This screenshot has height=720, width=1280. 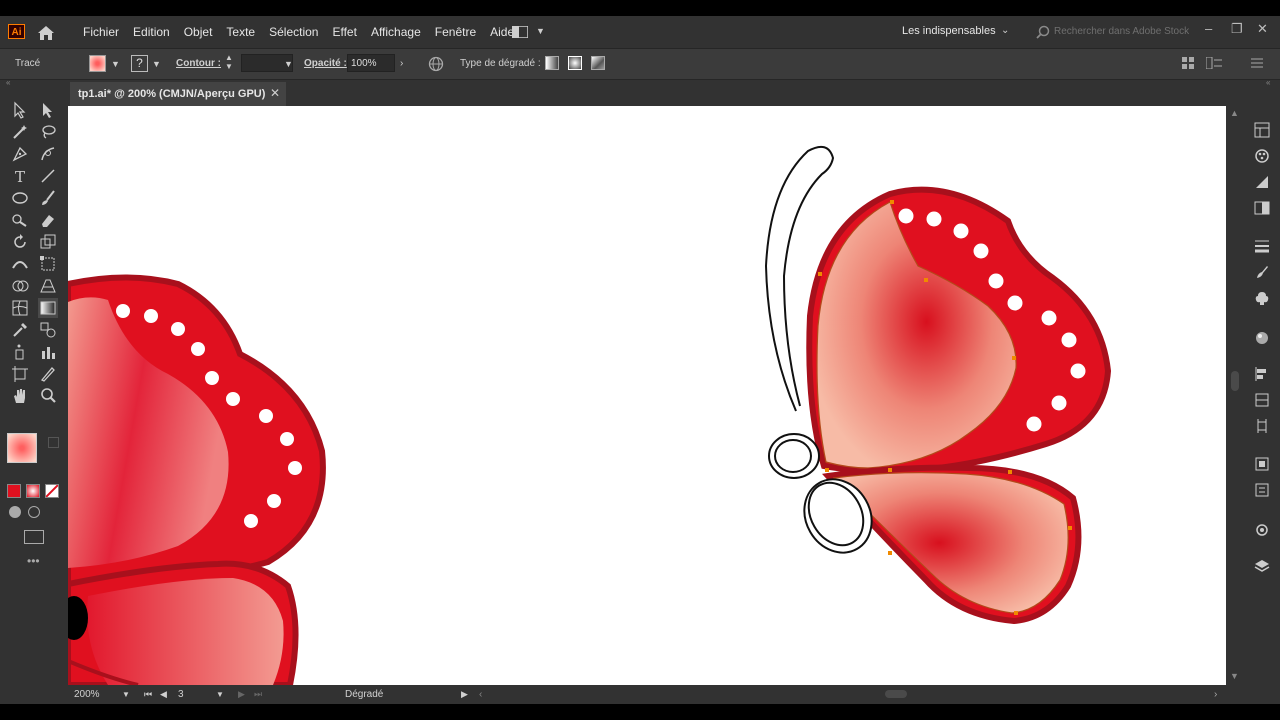 What do you see at coordinates (1262, 208) in the screenshot?
I see `gradient-panel-icon` at bounding box center [1262, 208].